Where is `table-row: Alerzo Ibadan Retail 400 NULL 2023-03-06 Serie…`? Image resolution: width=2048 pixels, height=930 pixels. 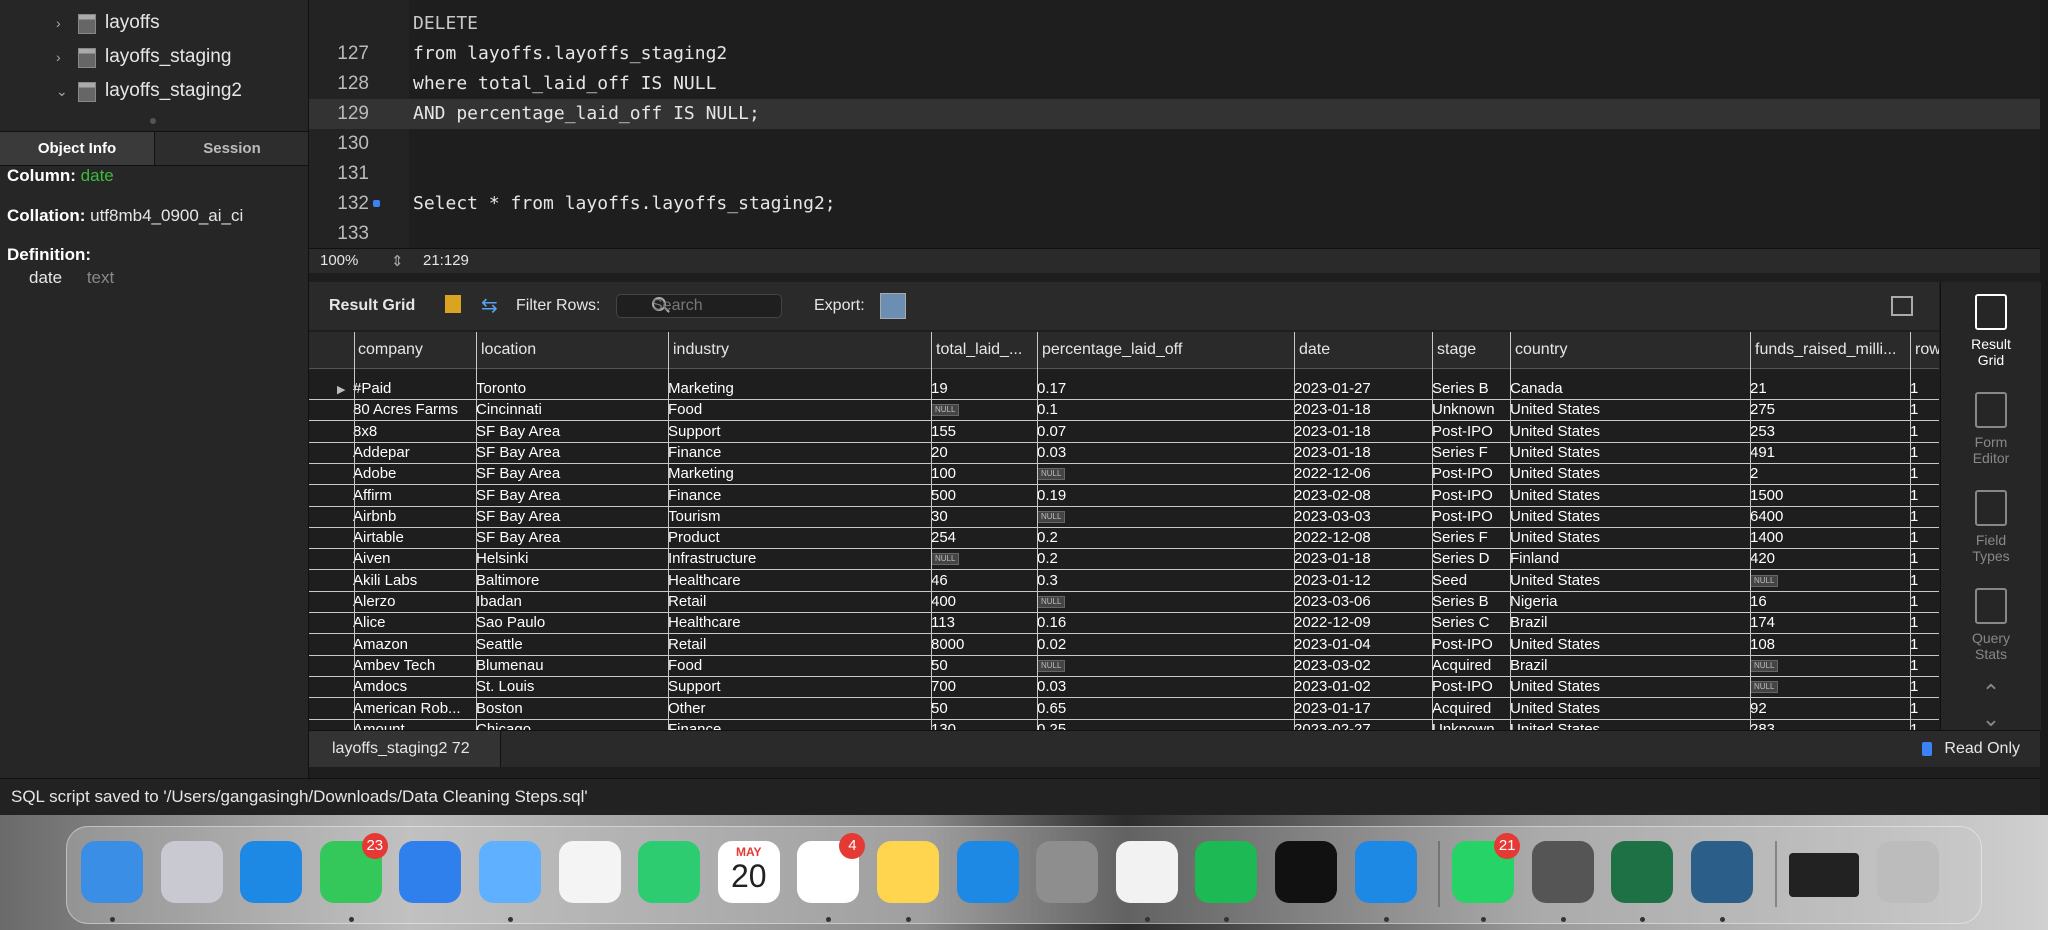 table-row: Alerzo Ibadan Retail 400 NULL 2023-03-06 Serie… is located at coordinates (1124, 602).